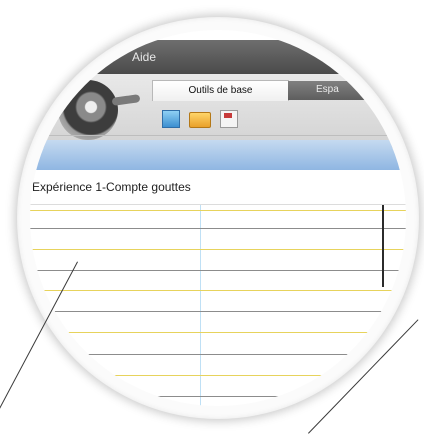  What do you see at coordinates (229, 119) in the screenshot?
I see `save-icon` at bounding box center [229, 119].